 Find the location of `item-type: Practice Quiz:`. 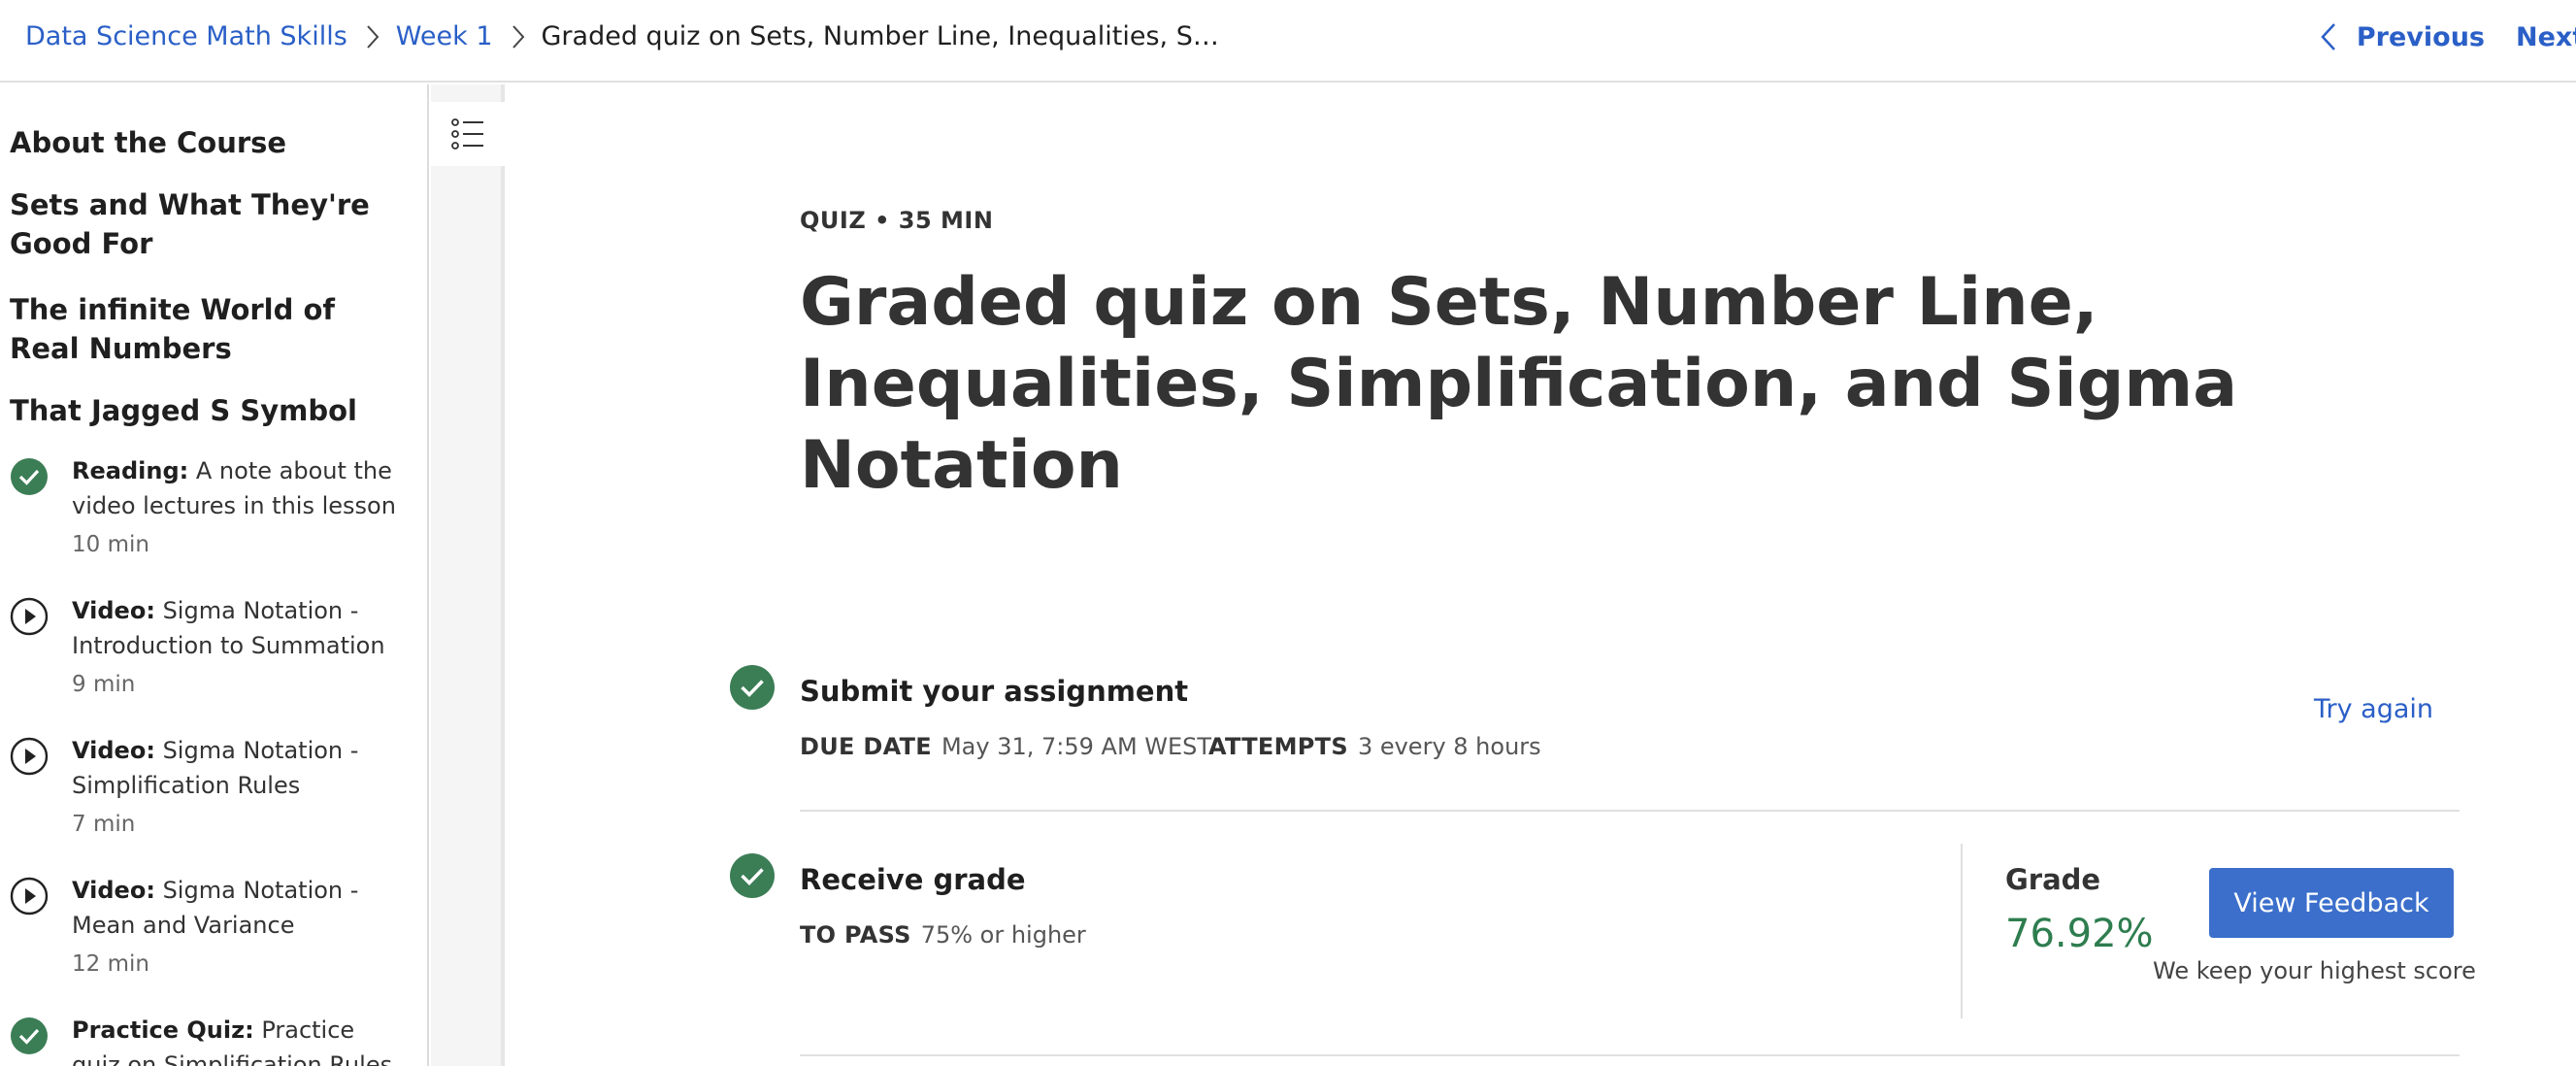

item-type: Practice Quiz: is located at coordinates (163, 1030).